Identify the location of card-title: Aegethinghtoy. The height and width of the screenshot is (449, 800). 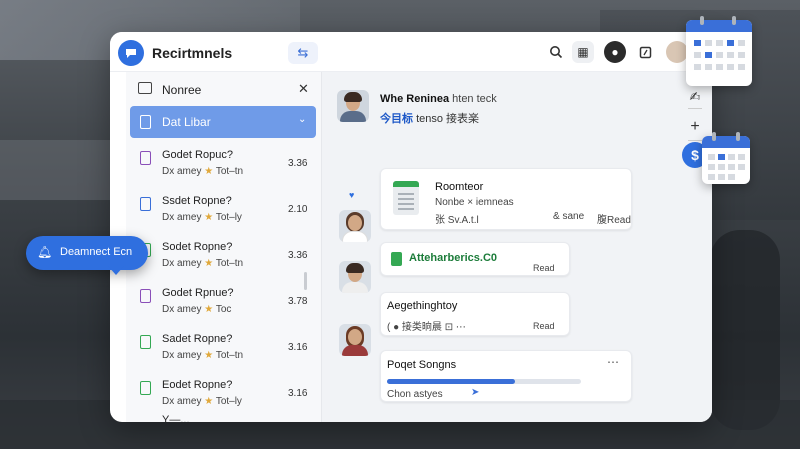
(422, 306).